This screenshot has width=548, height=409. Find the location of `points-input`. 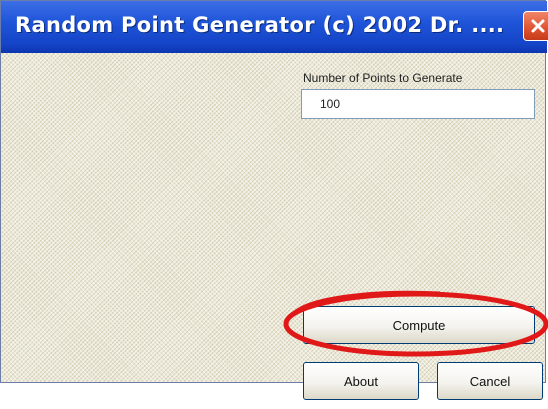

points-input is located at coordinates (418, 104).